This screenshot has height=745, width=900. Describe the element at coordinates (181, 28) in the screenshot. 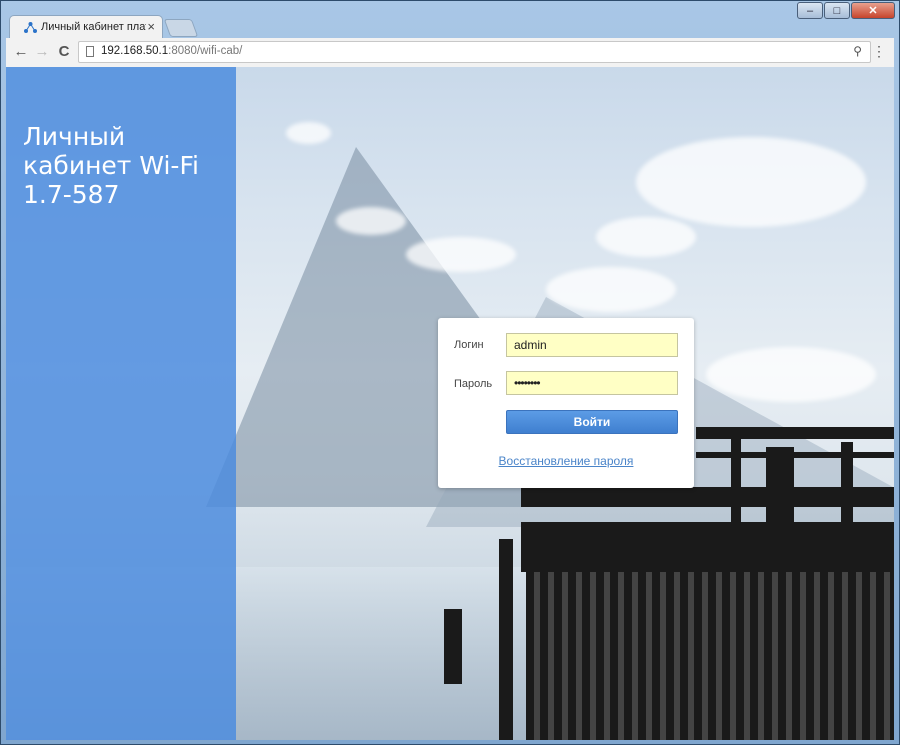

I see `new-tab-button` at that location.